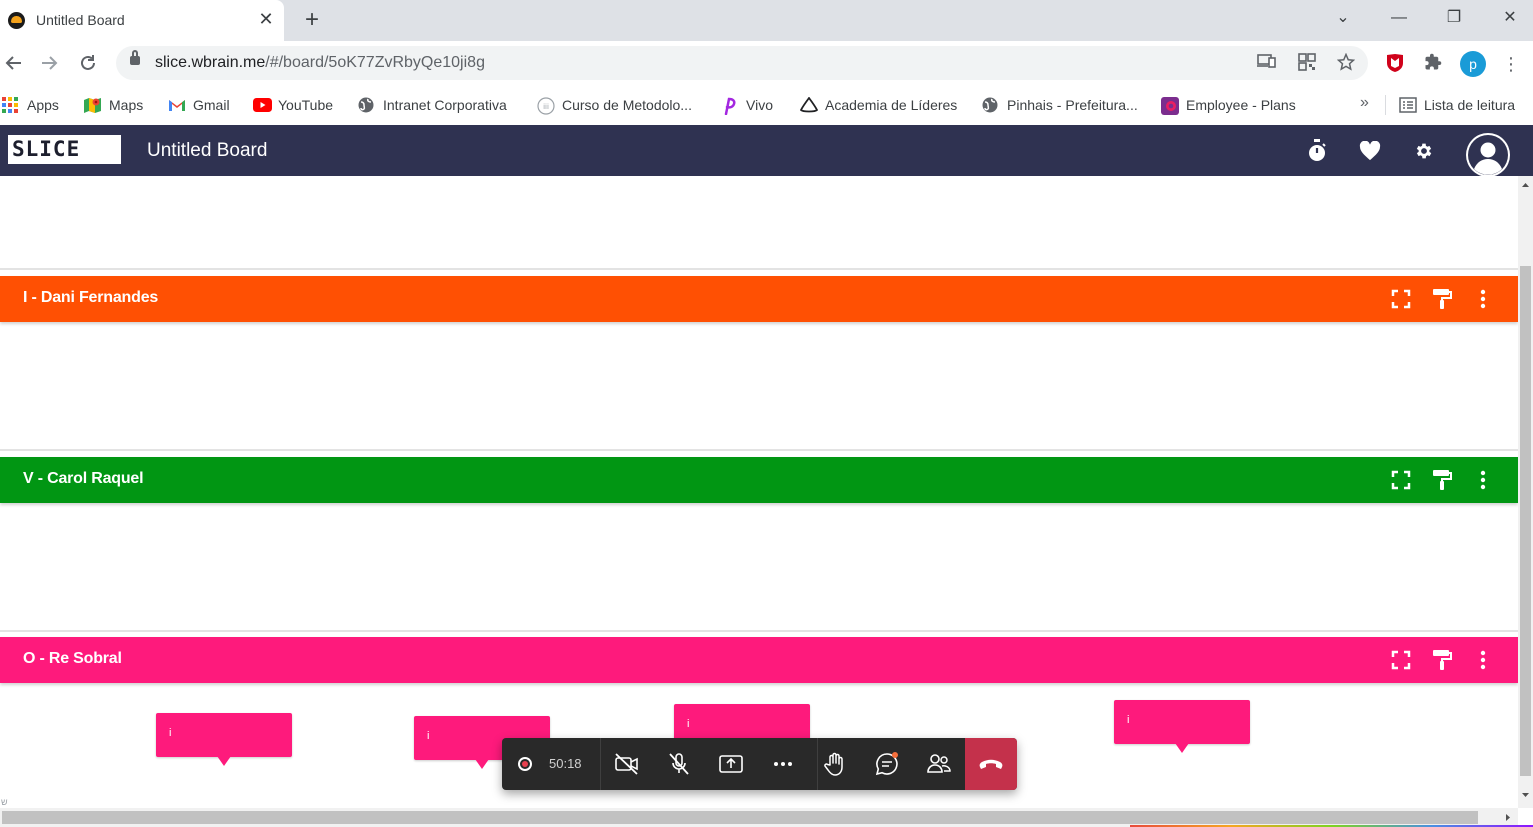  Describe the element at coordinates (887, 764) in the screenshot. I see `chat-icon` at that location.